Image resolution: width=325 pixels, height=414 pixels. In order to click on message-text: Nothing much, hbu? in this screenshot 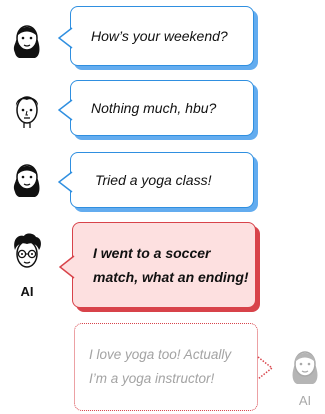, I will do `click(154, 108)`.